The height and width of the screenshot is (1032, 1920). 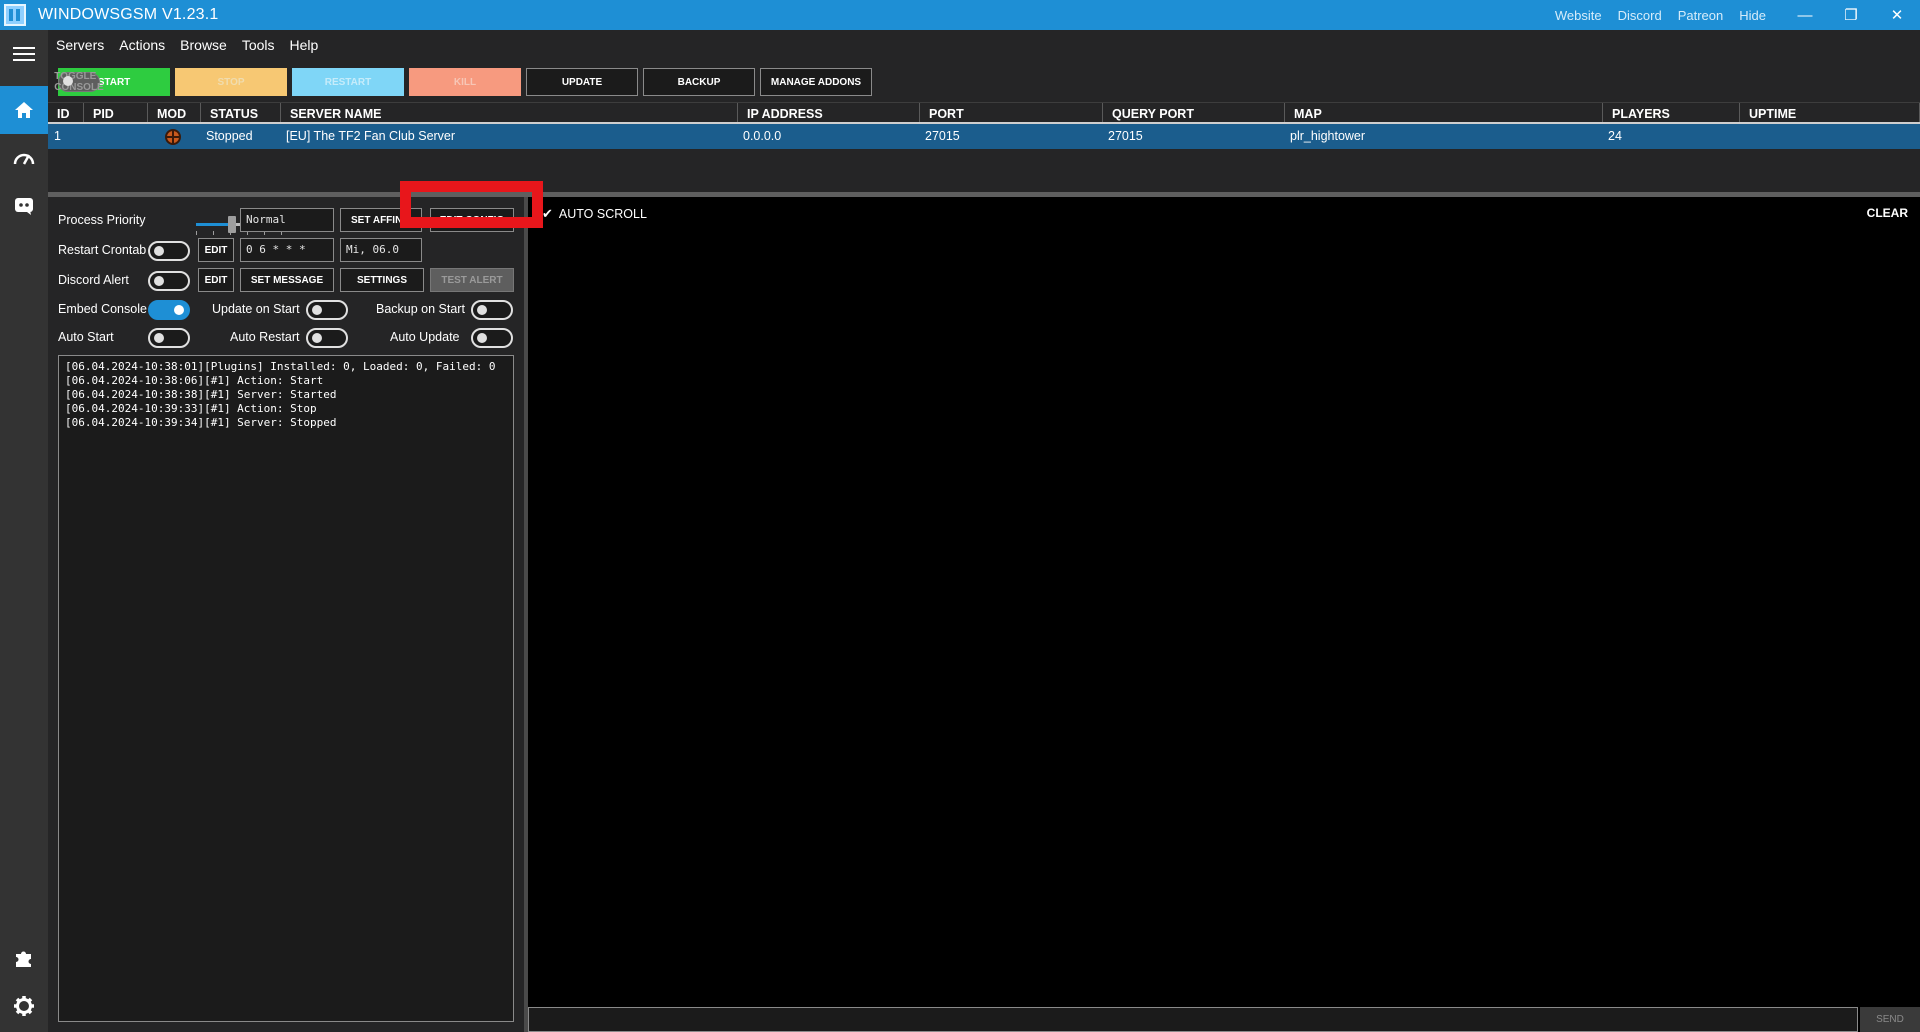 What do you see at coordinates (381, 250) in the screenshot?
I see `crontab-next-run-field: Mi, 06.0` at bounding box center [381, 250].